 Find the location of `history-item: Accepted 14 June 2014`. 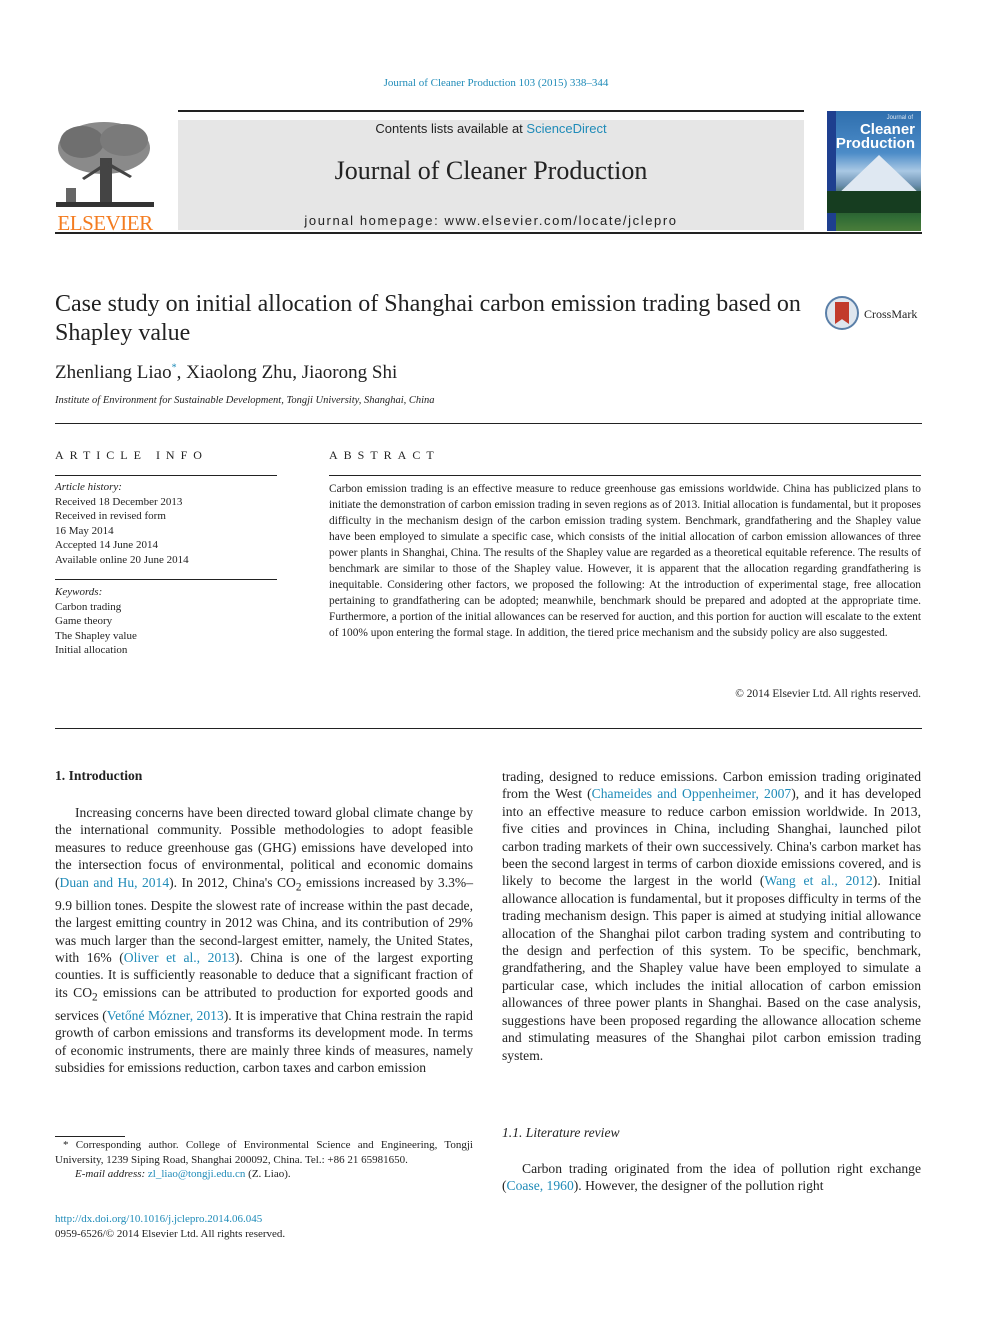

history-item: Accepted 14 June 2014 is located at coordinates (106, 545).